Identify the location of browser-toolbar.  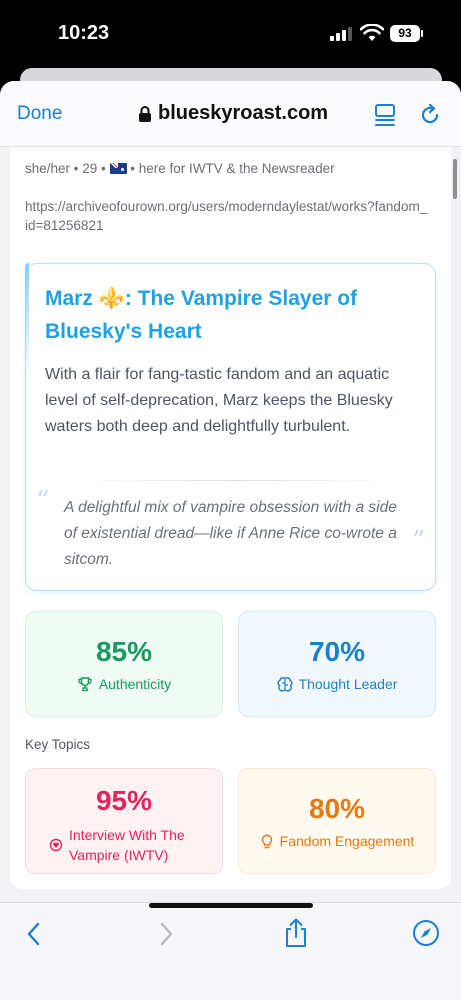
(230, 951).